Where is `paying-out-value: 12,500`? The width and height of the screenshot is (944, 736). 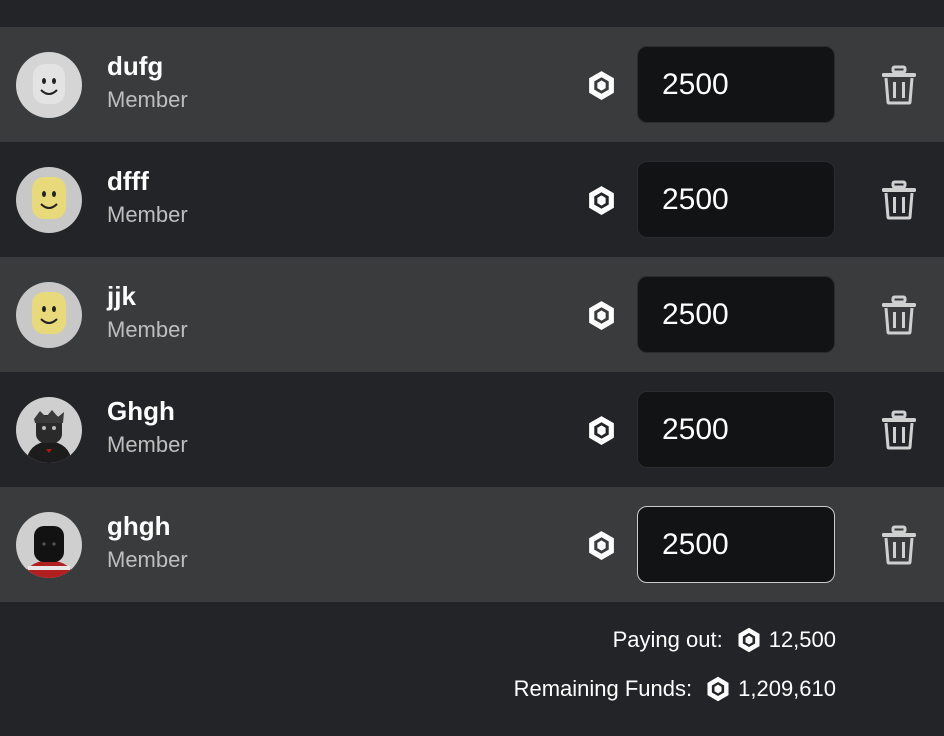
paying-out-value: 12,500 is located at coordinates (802, 639).